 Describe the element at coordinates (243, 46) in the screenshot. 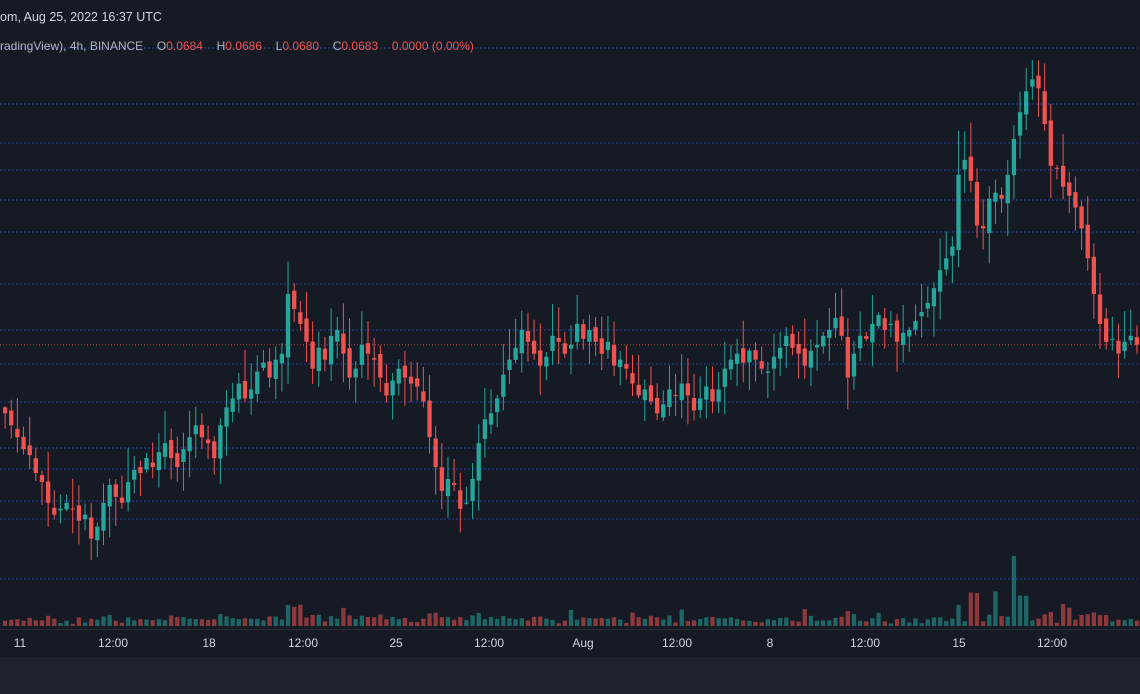

I see `high-value: 0.0686` at that location.